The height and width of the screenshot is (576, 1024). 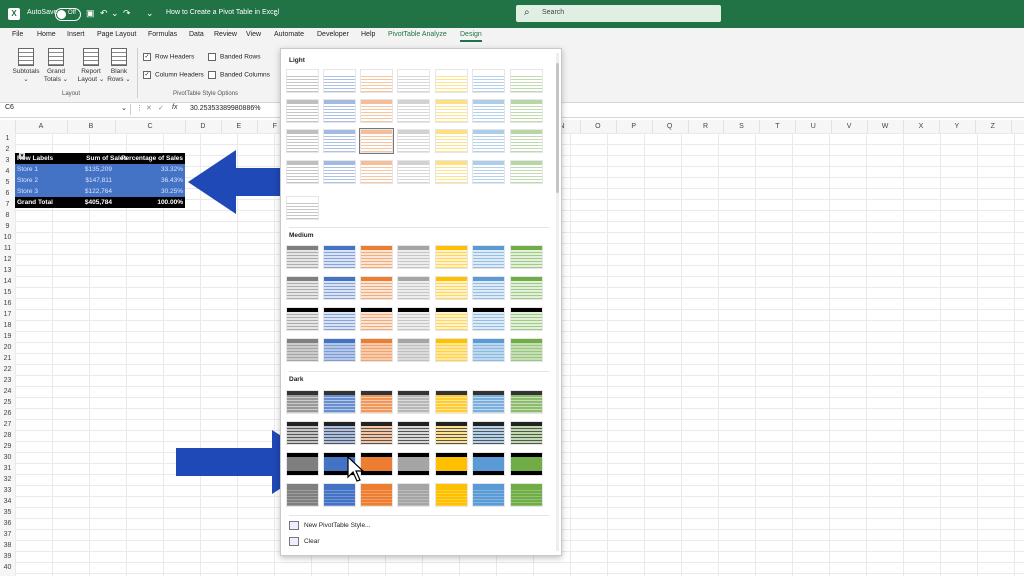 What do you see at coordinates (17, 34) in the screenshot?
I see `tab-file: File` at bounding box center [17, 34].